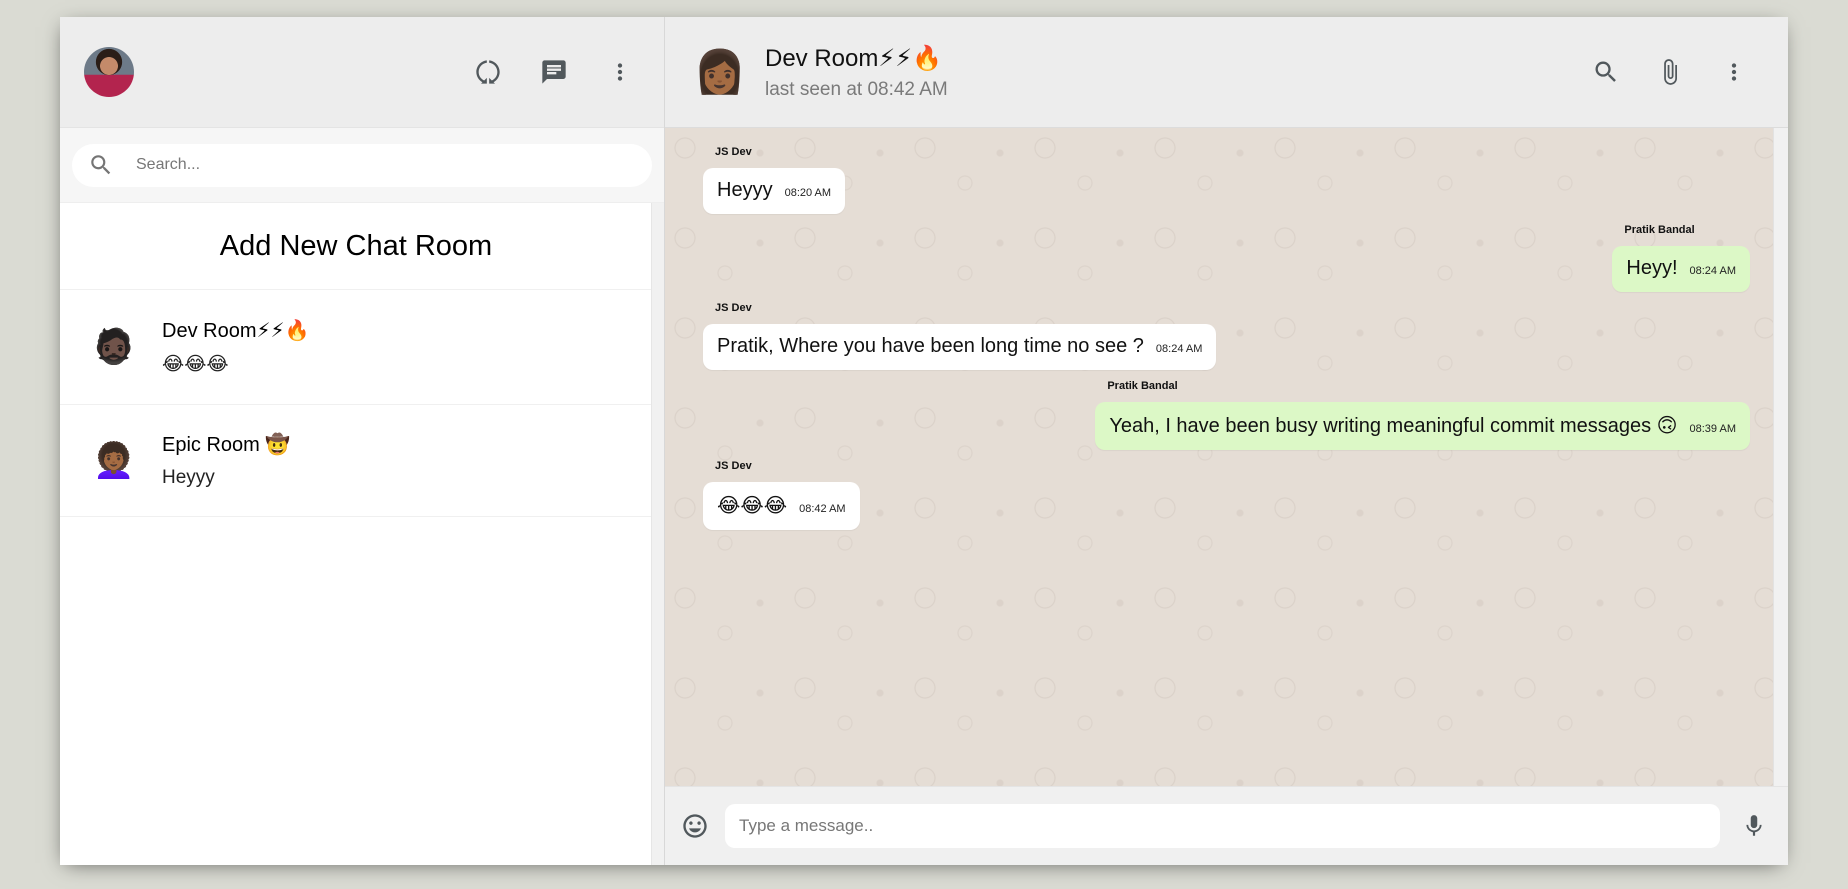  What do you see at coordinates (856, 89) in the screenshot?
I see `last-seen: last seen at 08:42 AM` at bounding box center [856, 89].